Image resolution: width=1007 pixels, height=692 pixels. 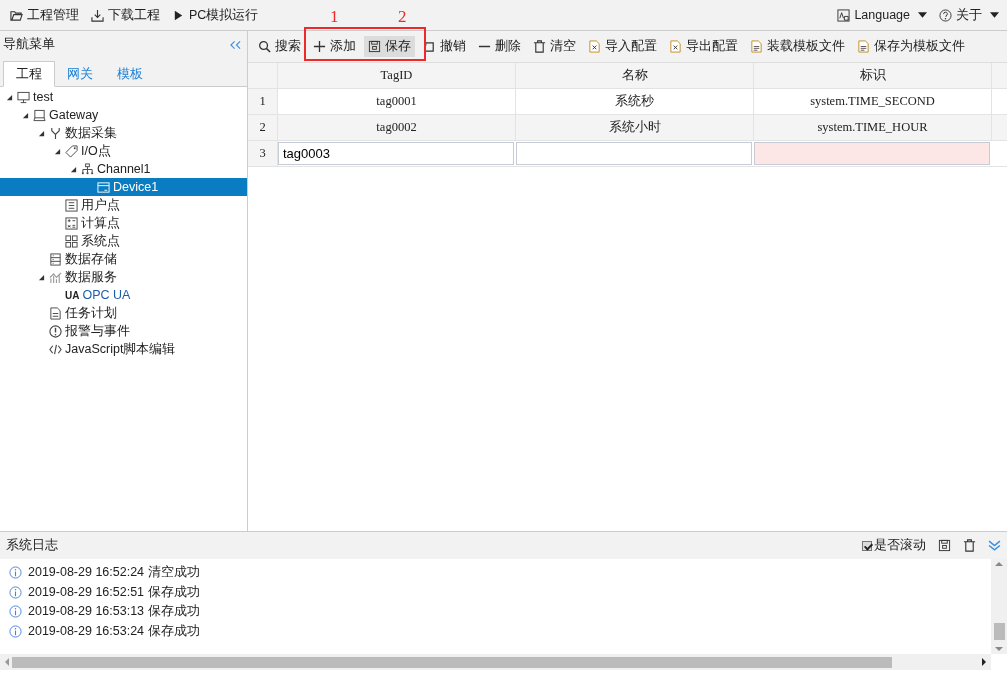 I want to click on toolbar-button: 导入配置, so click(x=622, y=46).